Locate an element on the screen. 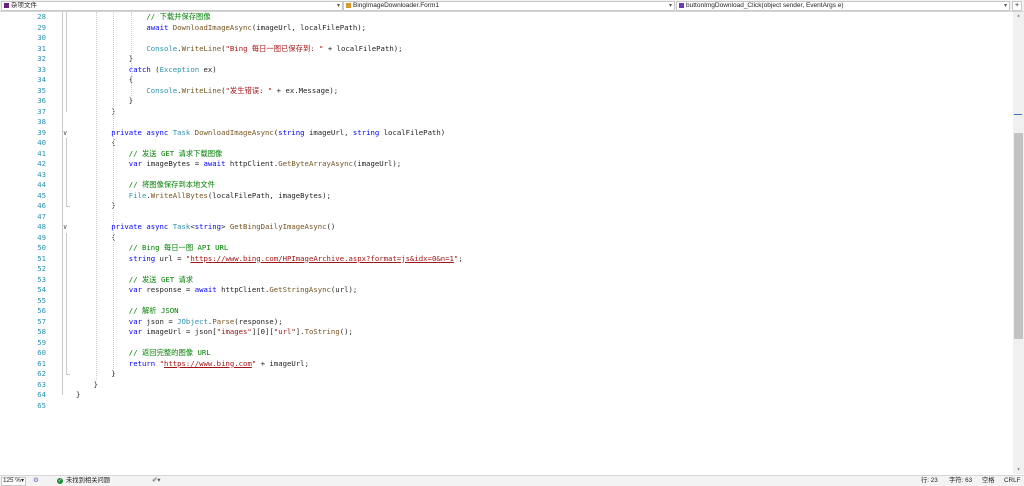 This screenshot has height=486, width=1024. code-token: private is located at coordinates (126, 226).